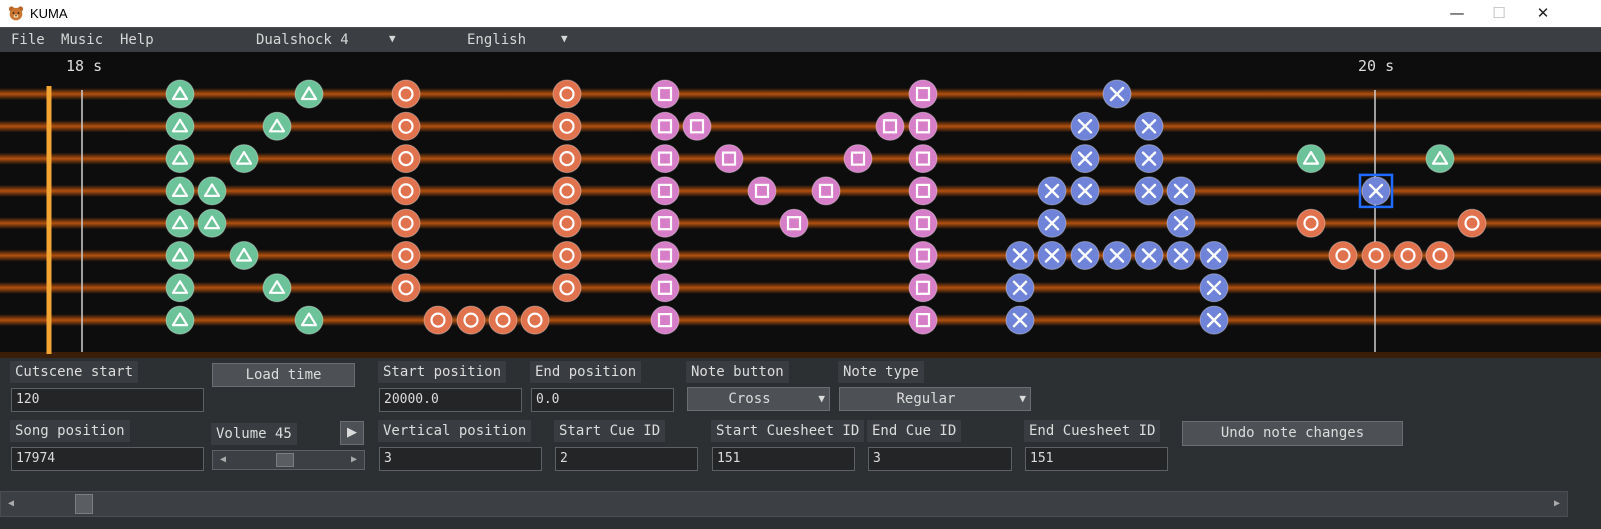 This screenshot has height=529, width=1601. Describe the element at coordinates (602, 400) in the screenshot. I see `end-position-input: 0.0` at that location.